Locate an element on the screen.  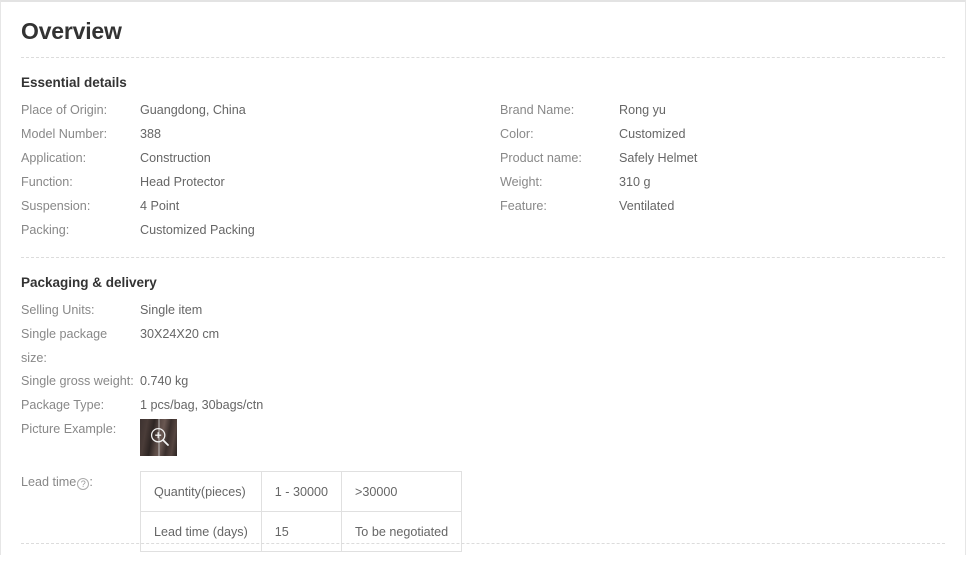
packaging-row-single-package-size: Single package size: 30X24X20 cm is located at coordinates (483, 346).